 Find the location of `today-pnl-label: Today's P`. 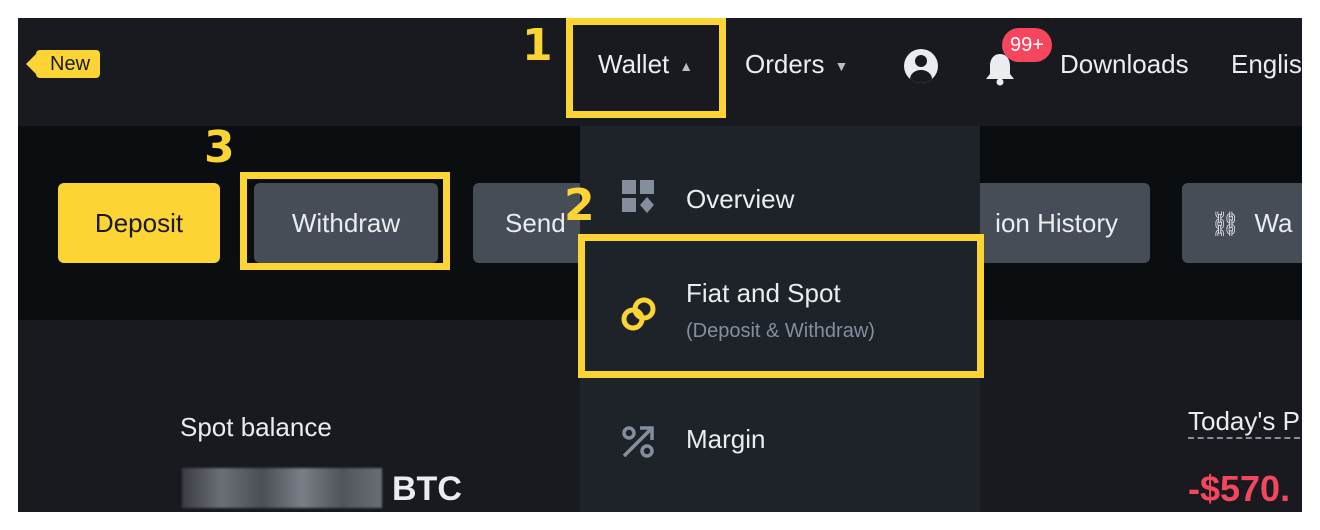

today-pnl-label: Today's P is located at coordinates (1244, 422).